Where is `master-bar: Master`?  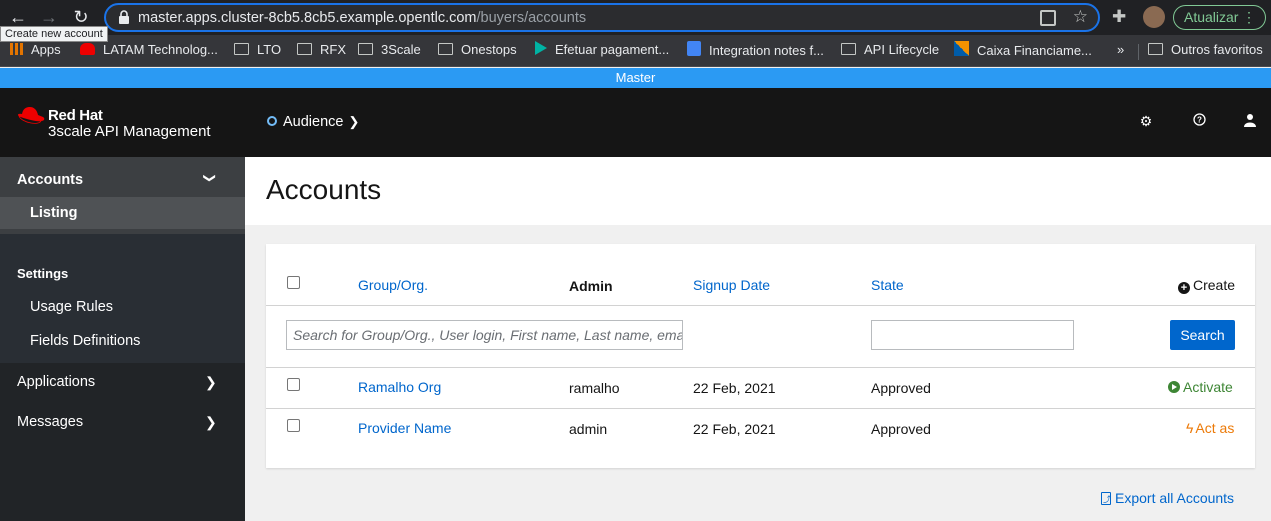 master-bar: Master is located at coordinates (635, 78).